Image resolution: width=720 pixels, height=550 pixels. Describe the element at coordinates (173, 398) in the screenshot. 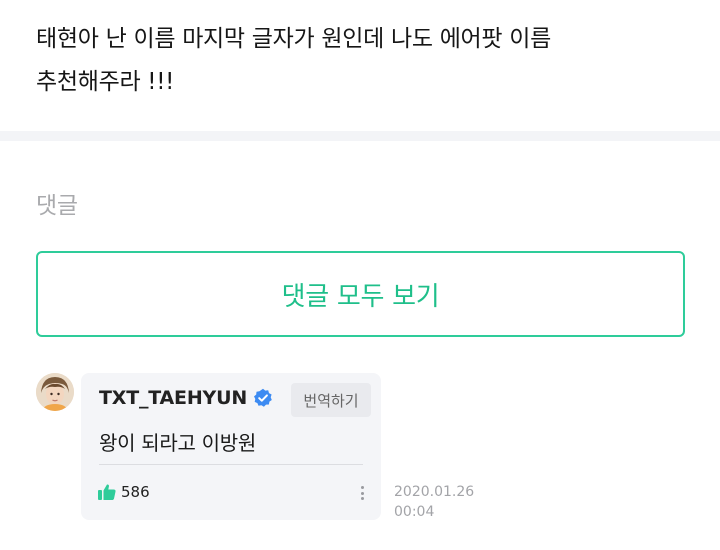

I see `reply-author-name: TXT_TAEHYUN` at that location.